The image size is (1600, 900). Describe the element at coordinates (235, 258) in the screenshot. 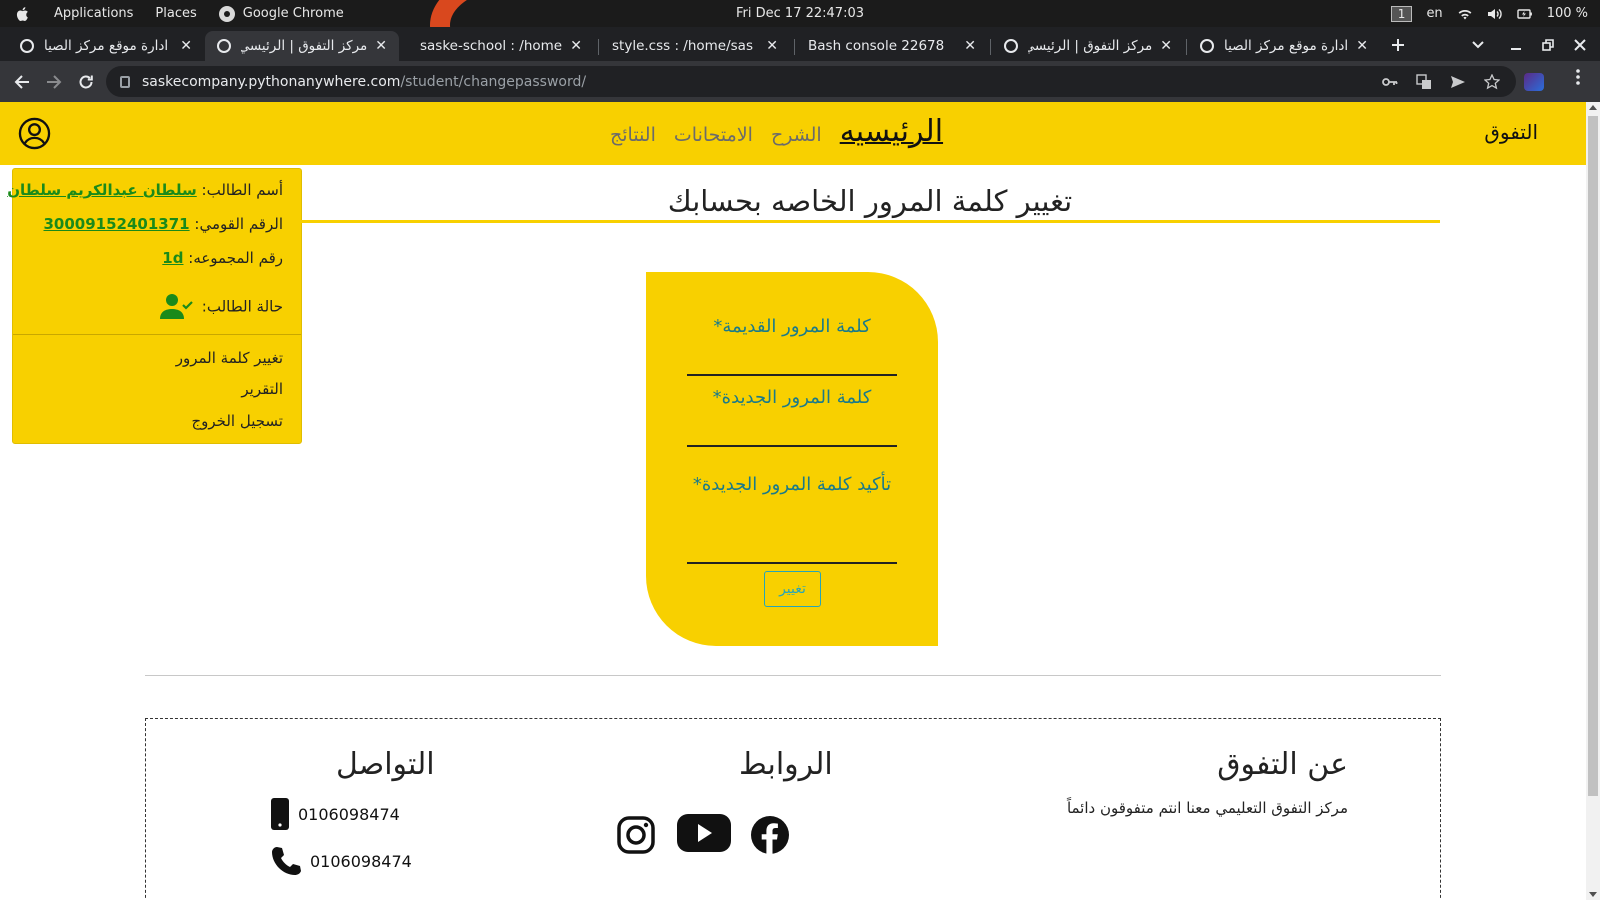

I see `group-label: رقم المجموعه:` at that location.